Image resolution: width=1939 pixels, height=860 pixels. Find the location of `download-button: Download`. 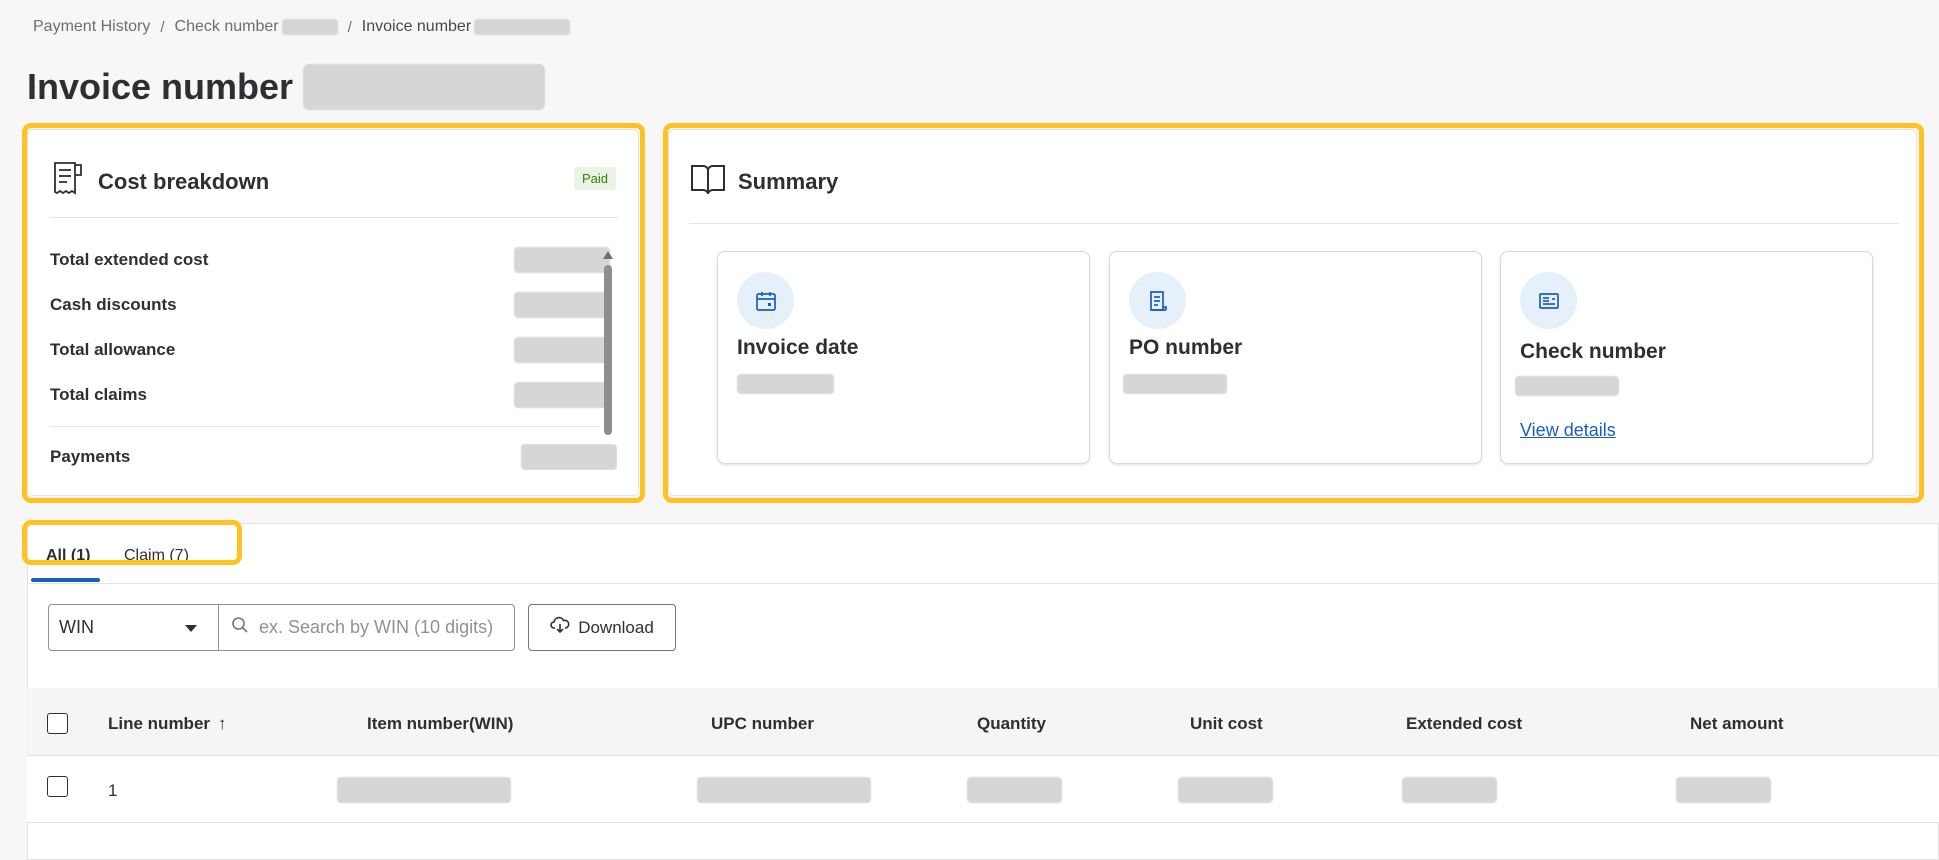

download-button: Download is located at coordinates (602, 627).